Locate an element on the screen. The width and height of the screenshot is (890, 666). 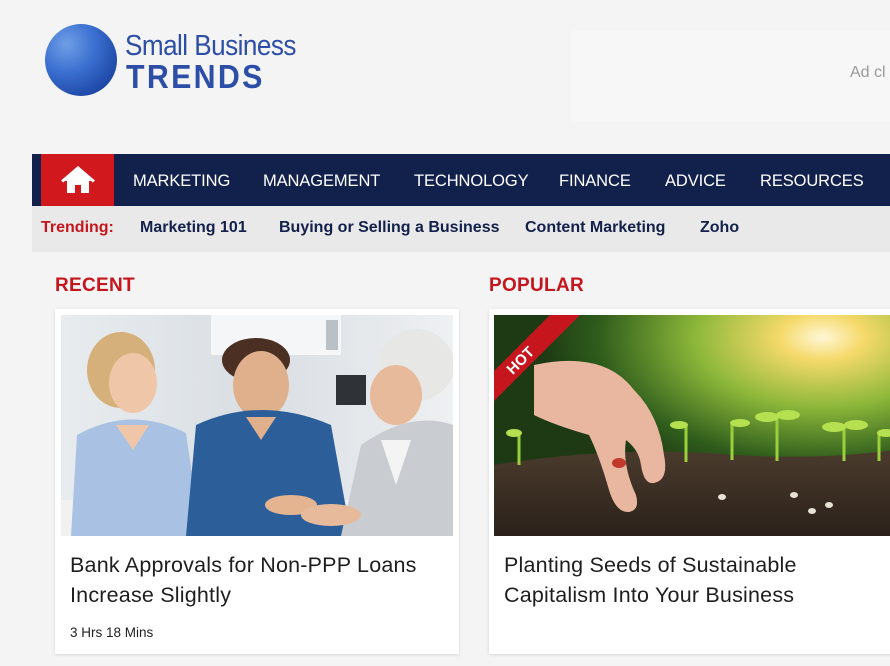
nav-item-resources: RESOURCES is located at coordinates (812, 180).